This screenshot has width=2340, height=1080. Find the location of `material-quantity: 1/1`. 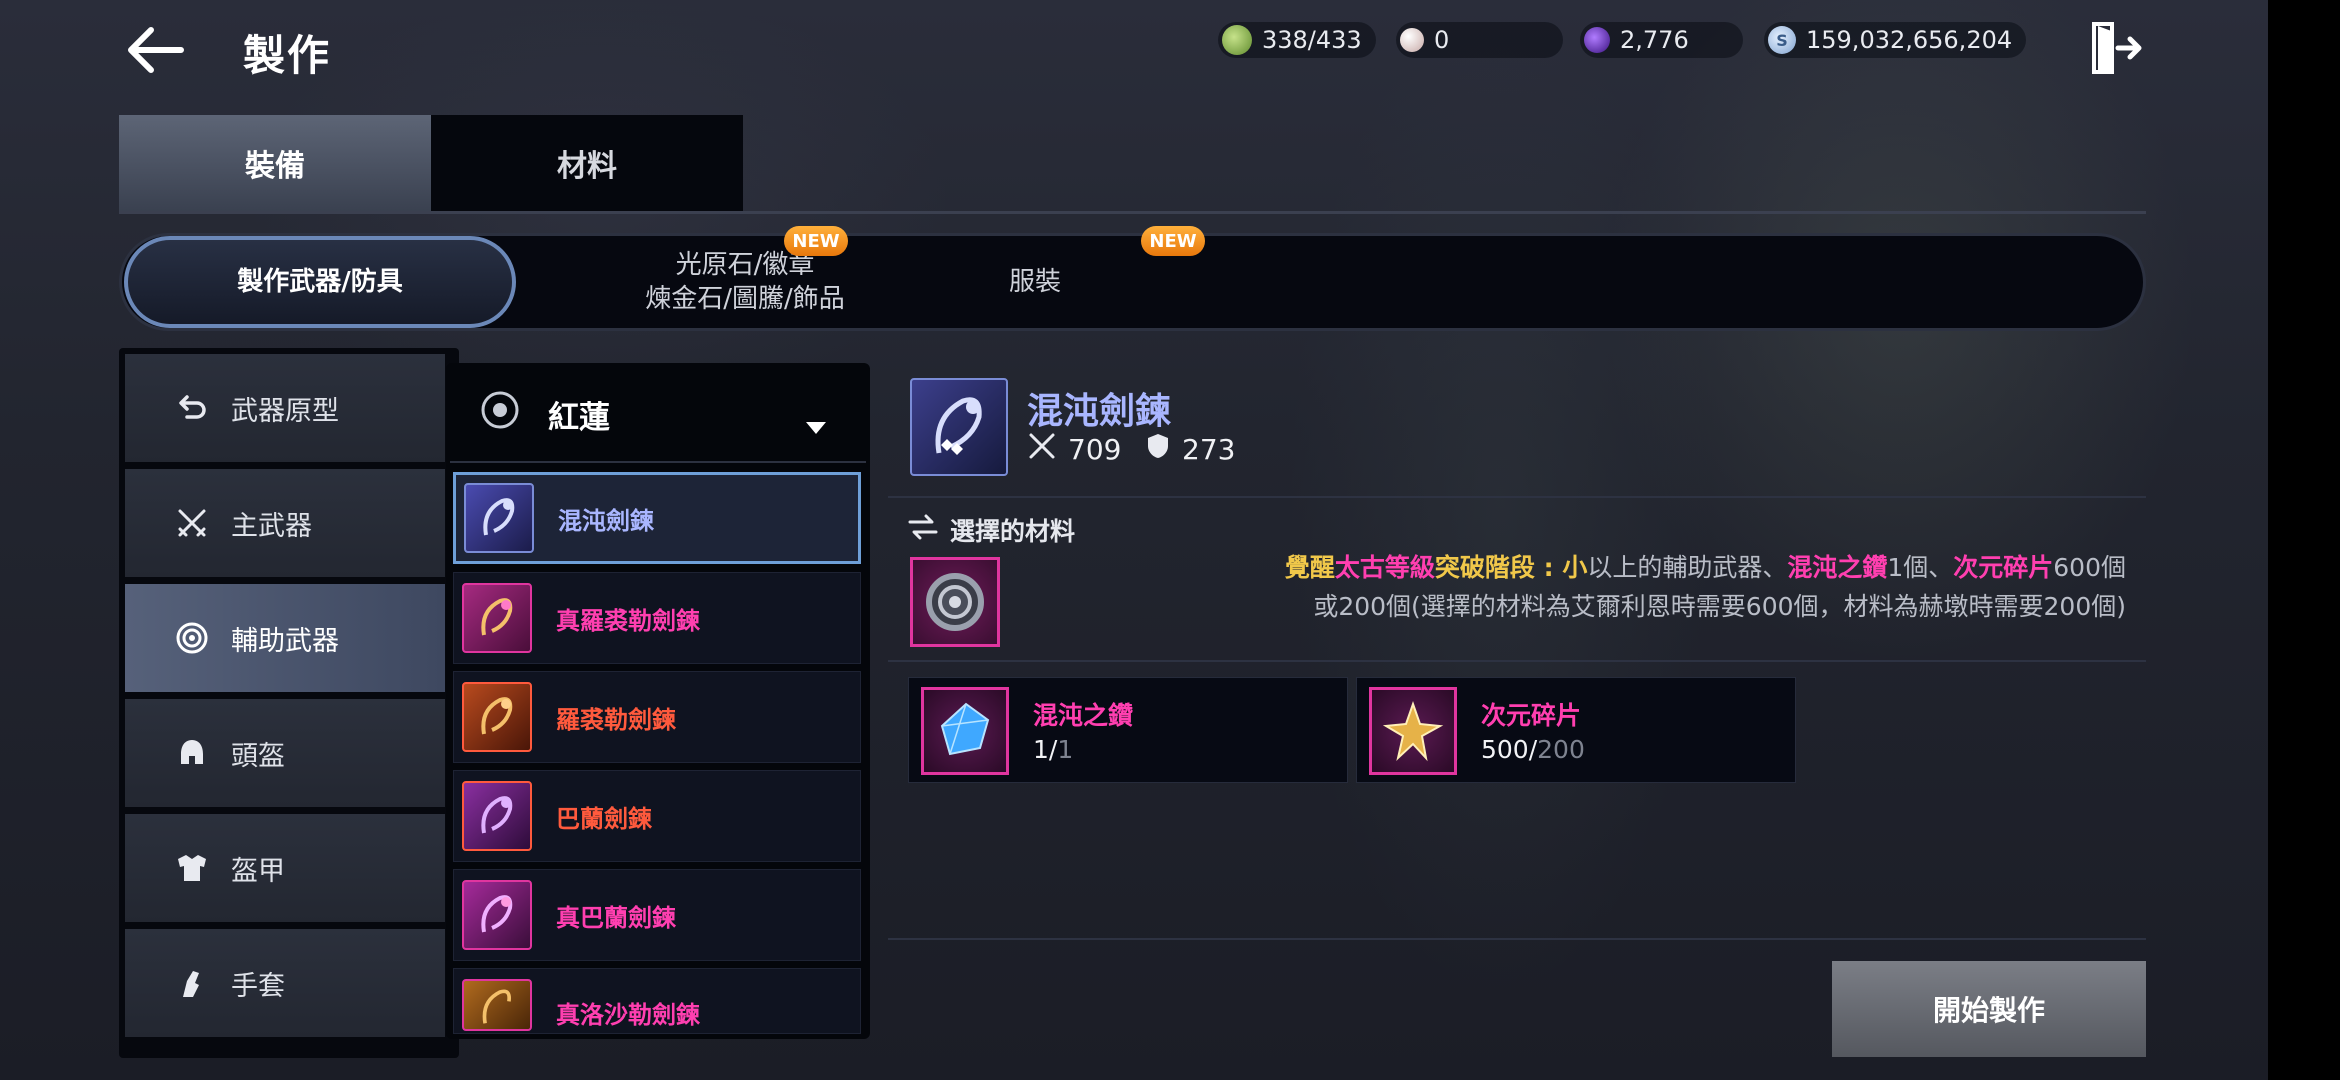

material-quantity: 1/1 is located at coordinates (1053, 749).